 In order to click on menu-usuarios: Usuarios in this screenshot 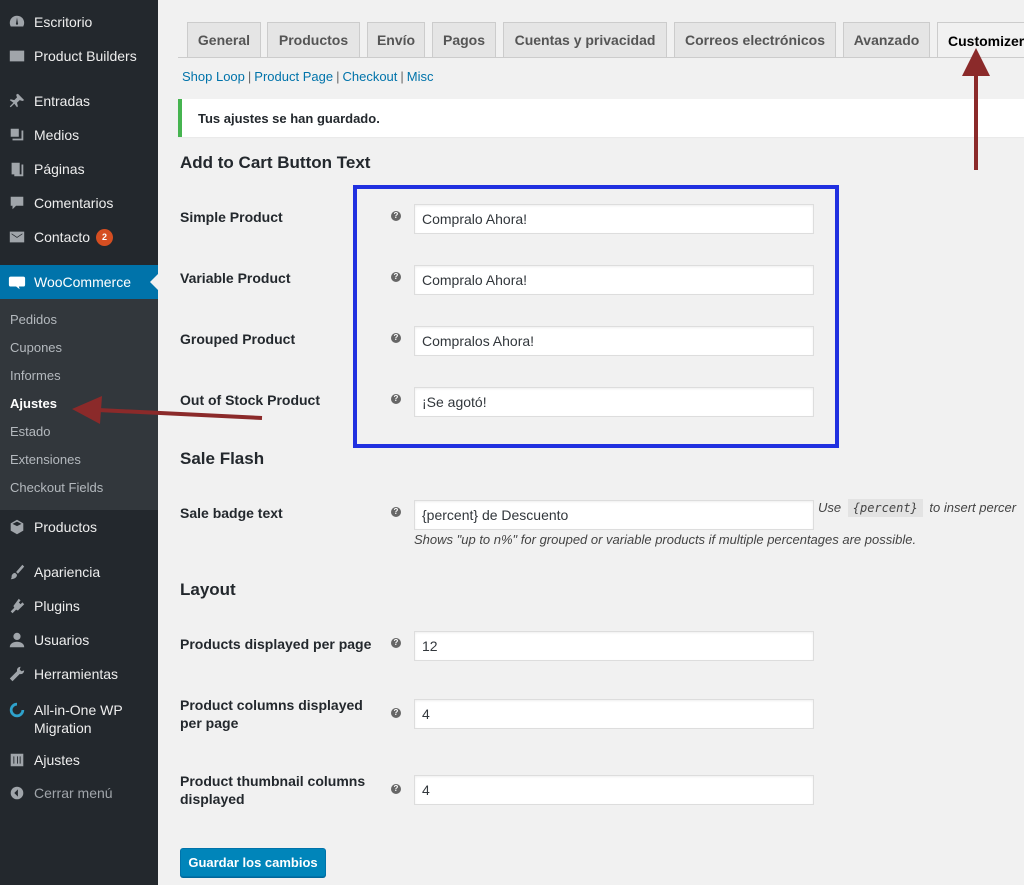, I will do `click(79, 640)`.